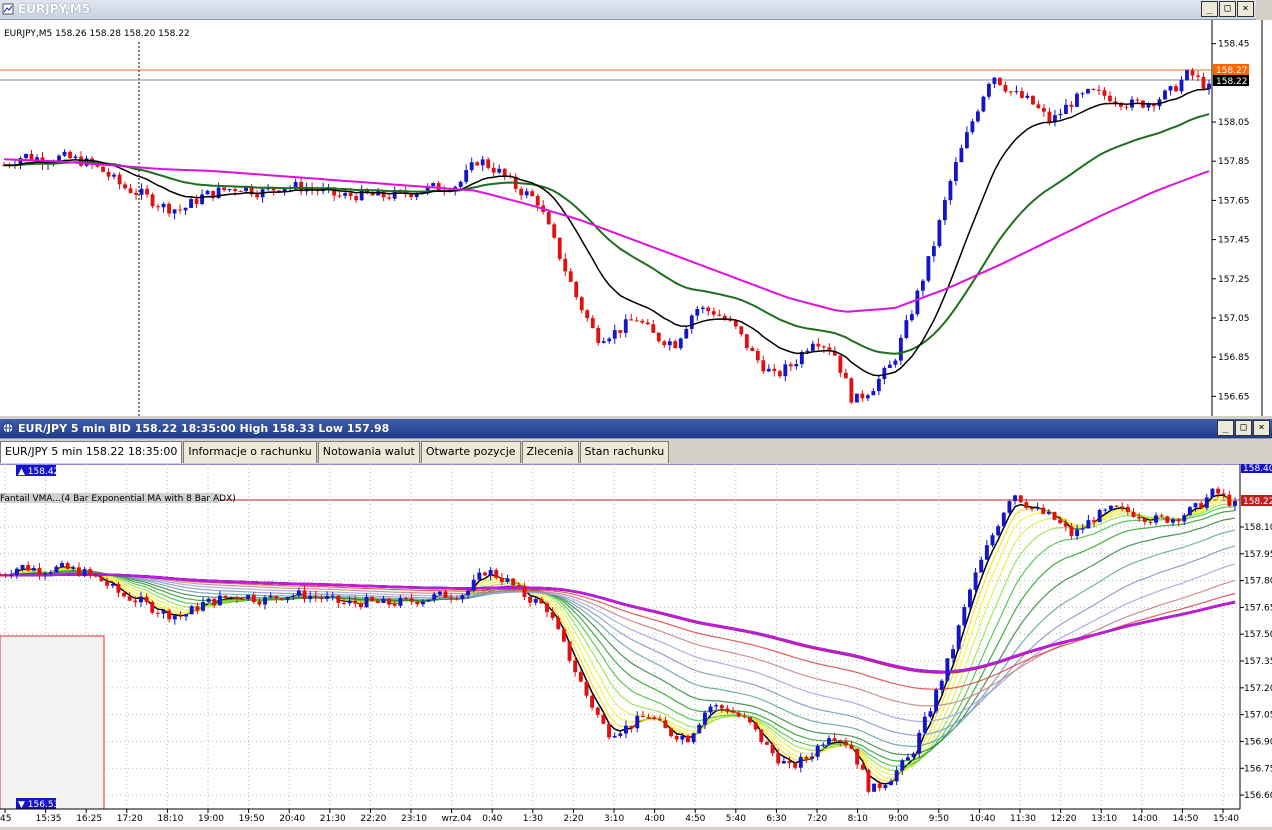  I want to click on y-tick-label-2: 157.80, so click(1258, 582).